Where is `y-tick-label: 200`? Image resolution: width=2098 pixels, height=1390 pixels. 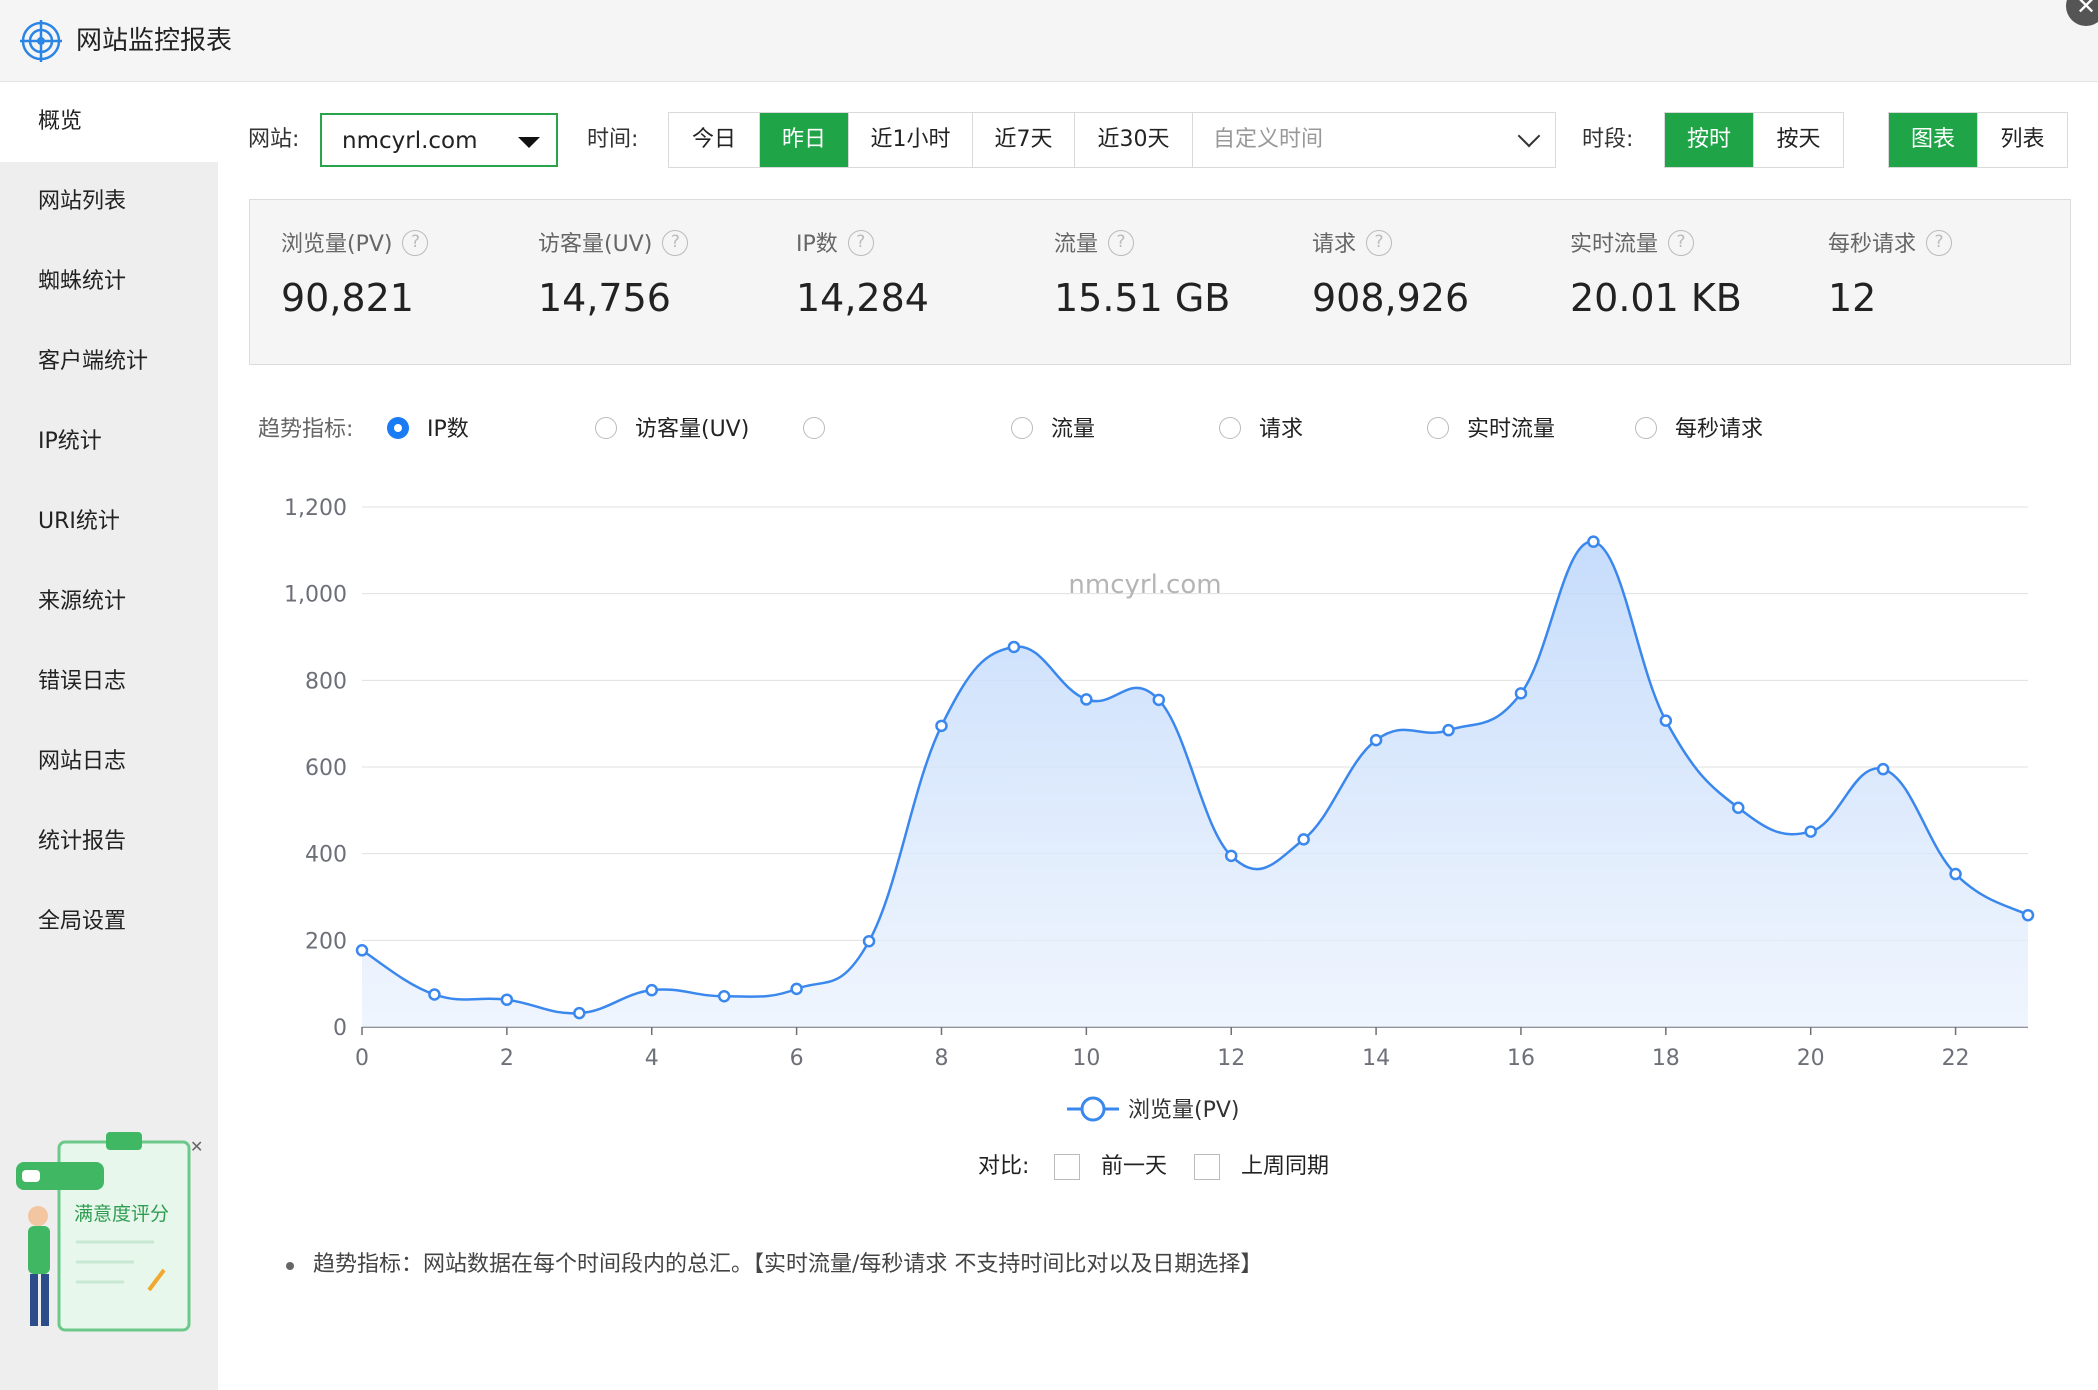
y-tick-label: 200 is located at coordinates (326, 941).